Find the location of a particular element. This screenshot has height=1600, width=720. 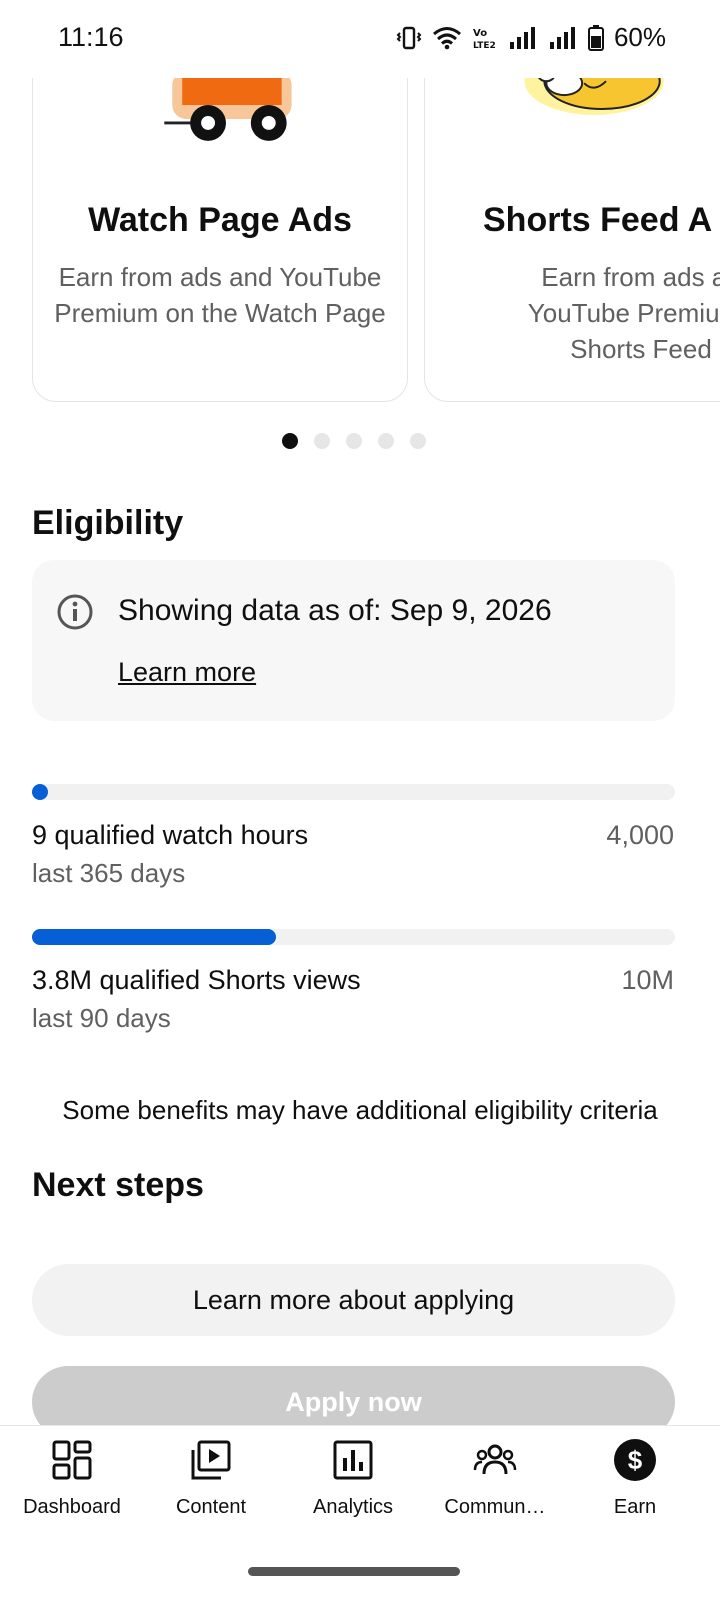

nav-item-dashboard: Dashboard is located at coordinates (72, 1478).